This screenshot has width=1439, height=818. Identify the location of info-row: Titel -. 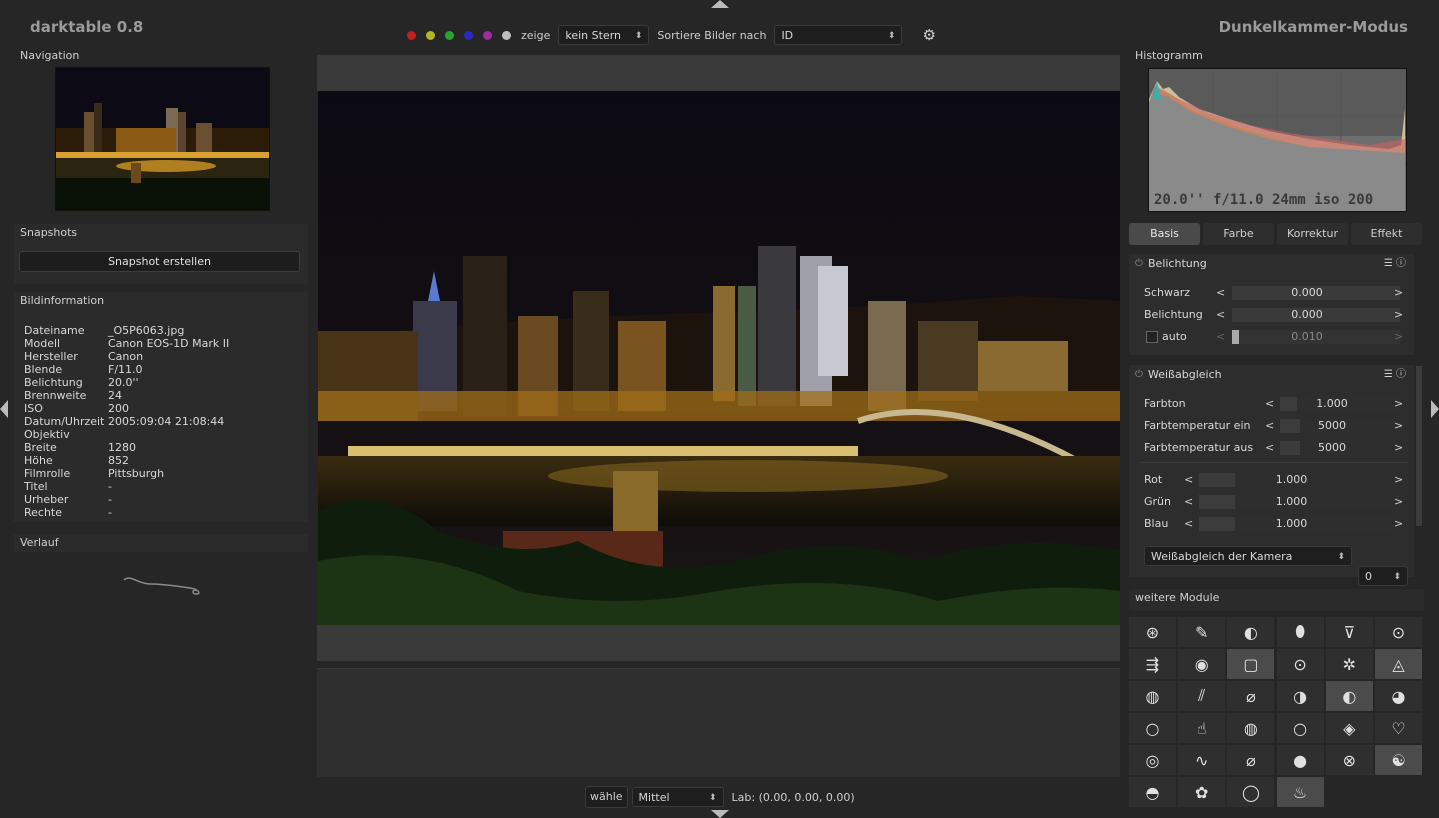
(126, 486).